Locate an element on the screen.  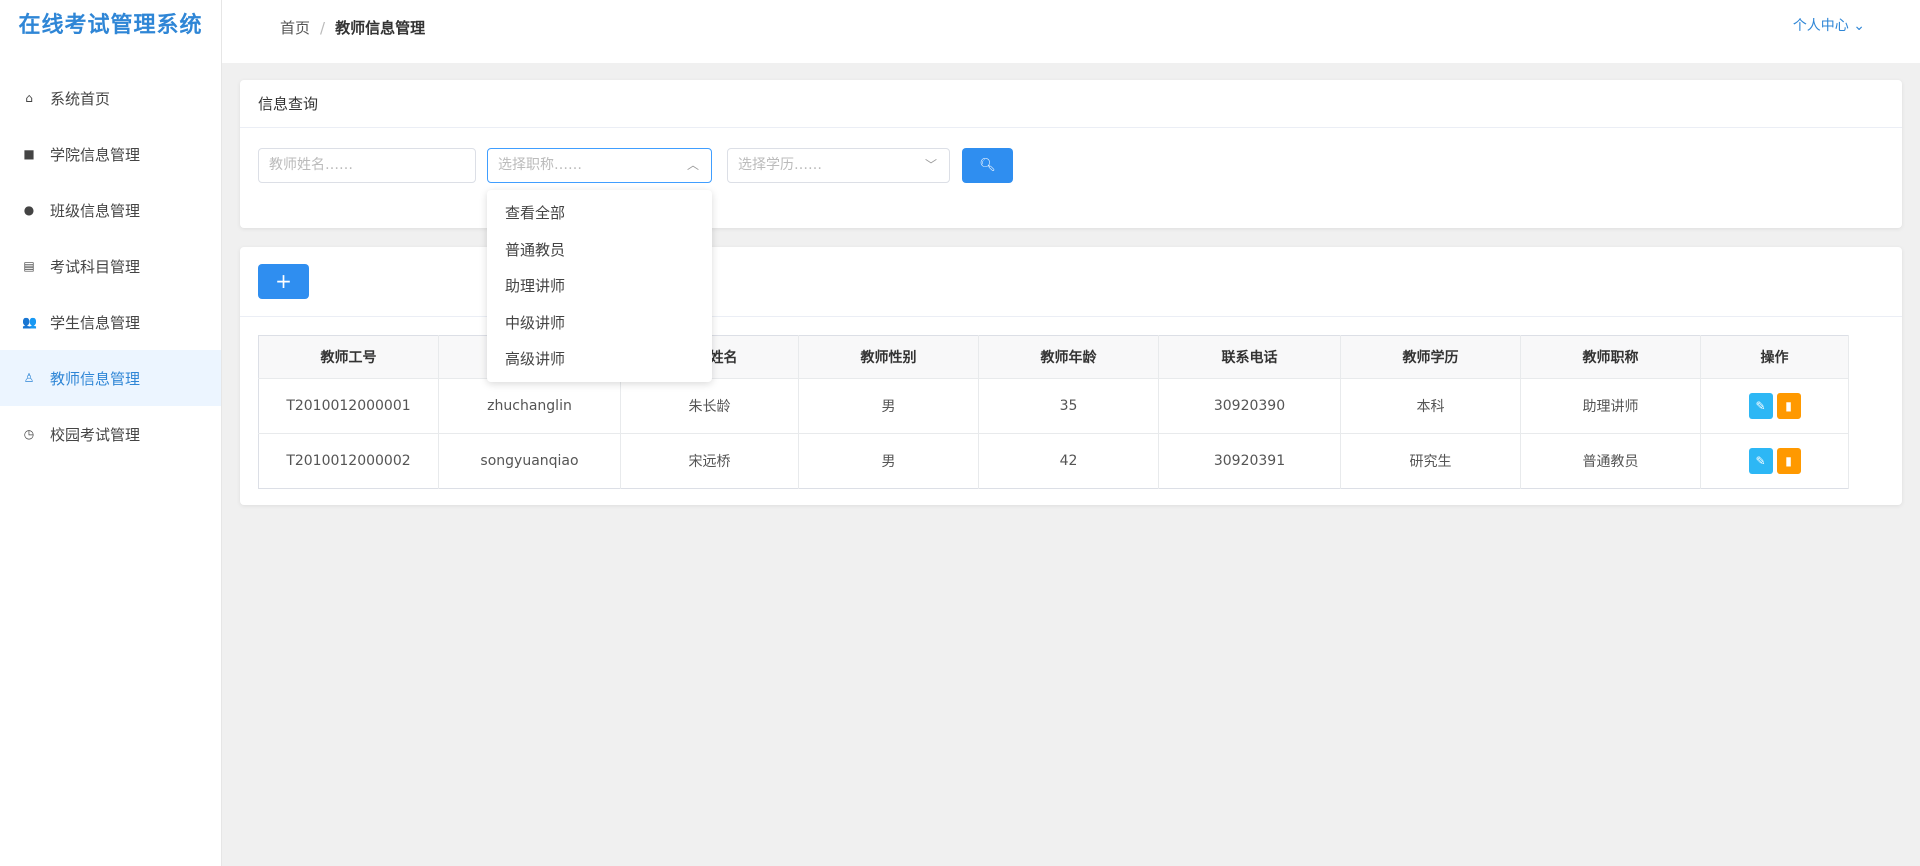
sidebar-item-label: 教师信息管理 is located at coordinates (95, 378).